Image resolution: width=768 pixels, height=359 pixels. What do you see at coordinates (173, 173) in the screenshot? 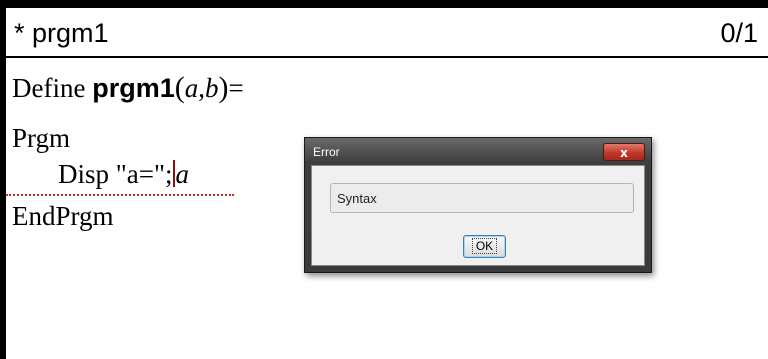
I see `text-cursor` at bounding box center [173, 173].